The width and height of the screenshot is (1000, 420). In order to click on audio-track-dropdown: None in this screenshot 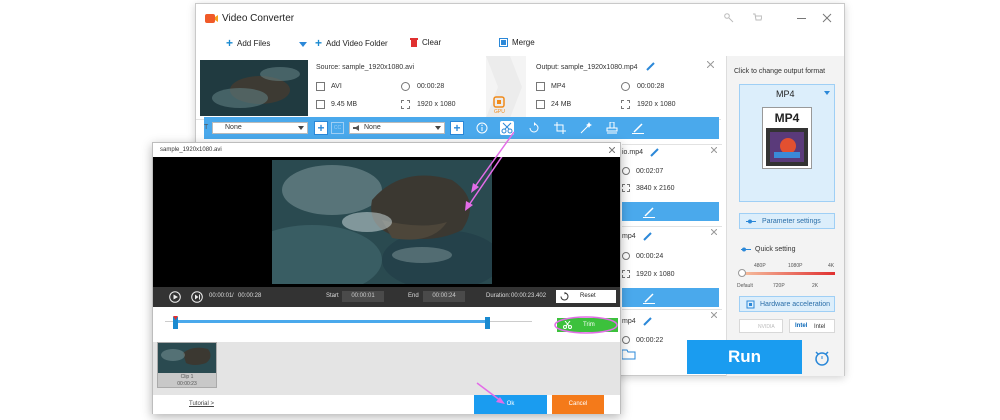, I will do `click(397, 128)`.